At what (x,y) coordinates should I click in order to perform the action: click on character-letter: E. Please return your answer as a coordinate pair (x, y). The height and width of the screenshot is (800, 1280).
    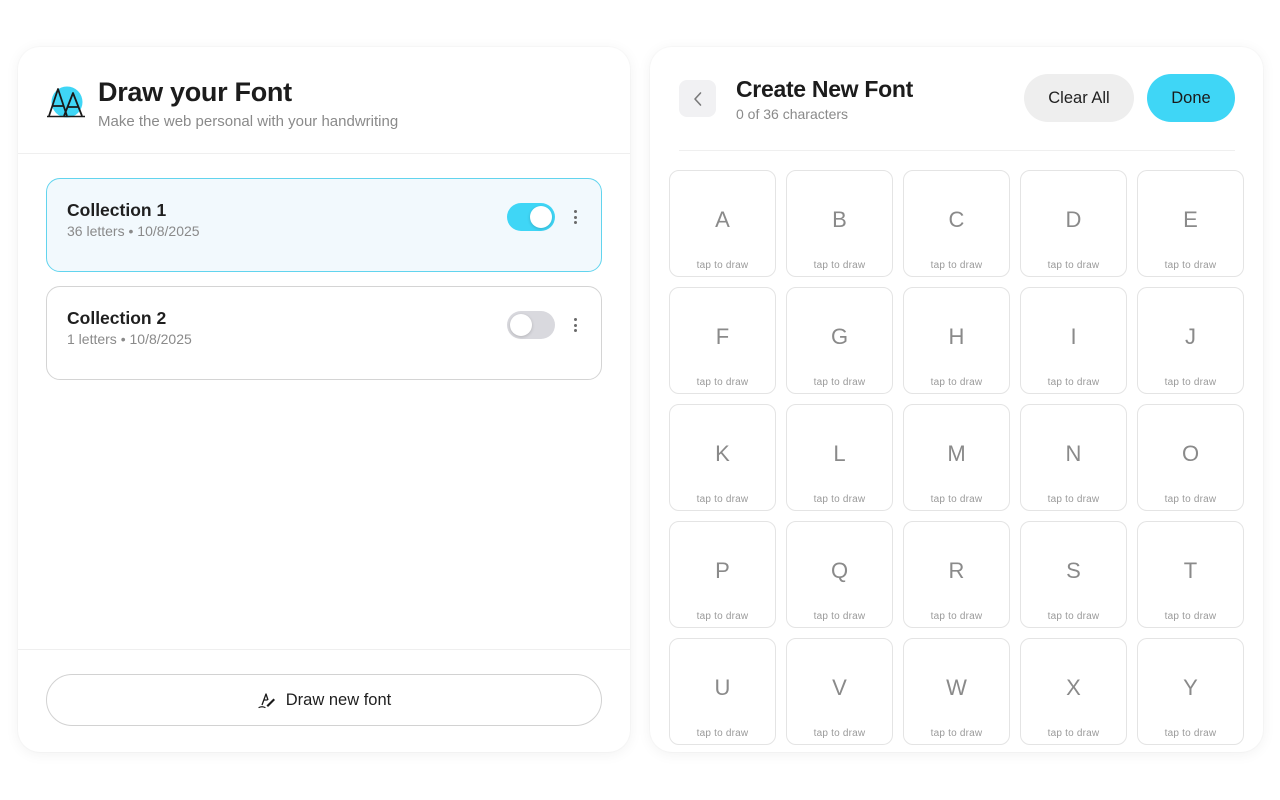
    Looking at the image, I should click on (1190, 219).